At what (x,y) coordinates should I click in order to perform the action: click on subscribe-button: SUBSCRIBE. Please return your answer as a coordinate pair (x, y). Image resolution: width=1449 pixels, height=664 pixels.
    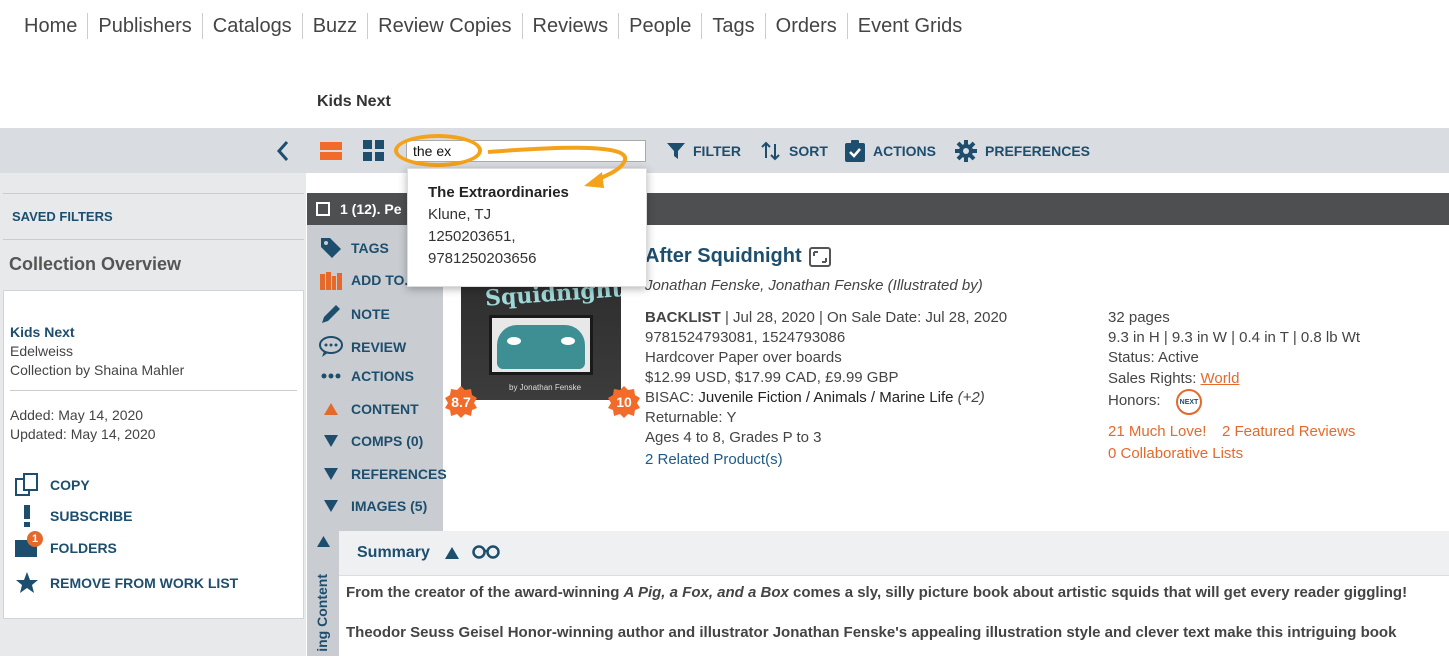
    Looking at the image, I should click on (73, 516).